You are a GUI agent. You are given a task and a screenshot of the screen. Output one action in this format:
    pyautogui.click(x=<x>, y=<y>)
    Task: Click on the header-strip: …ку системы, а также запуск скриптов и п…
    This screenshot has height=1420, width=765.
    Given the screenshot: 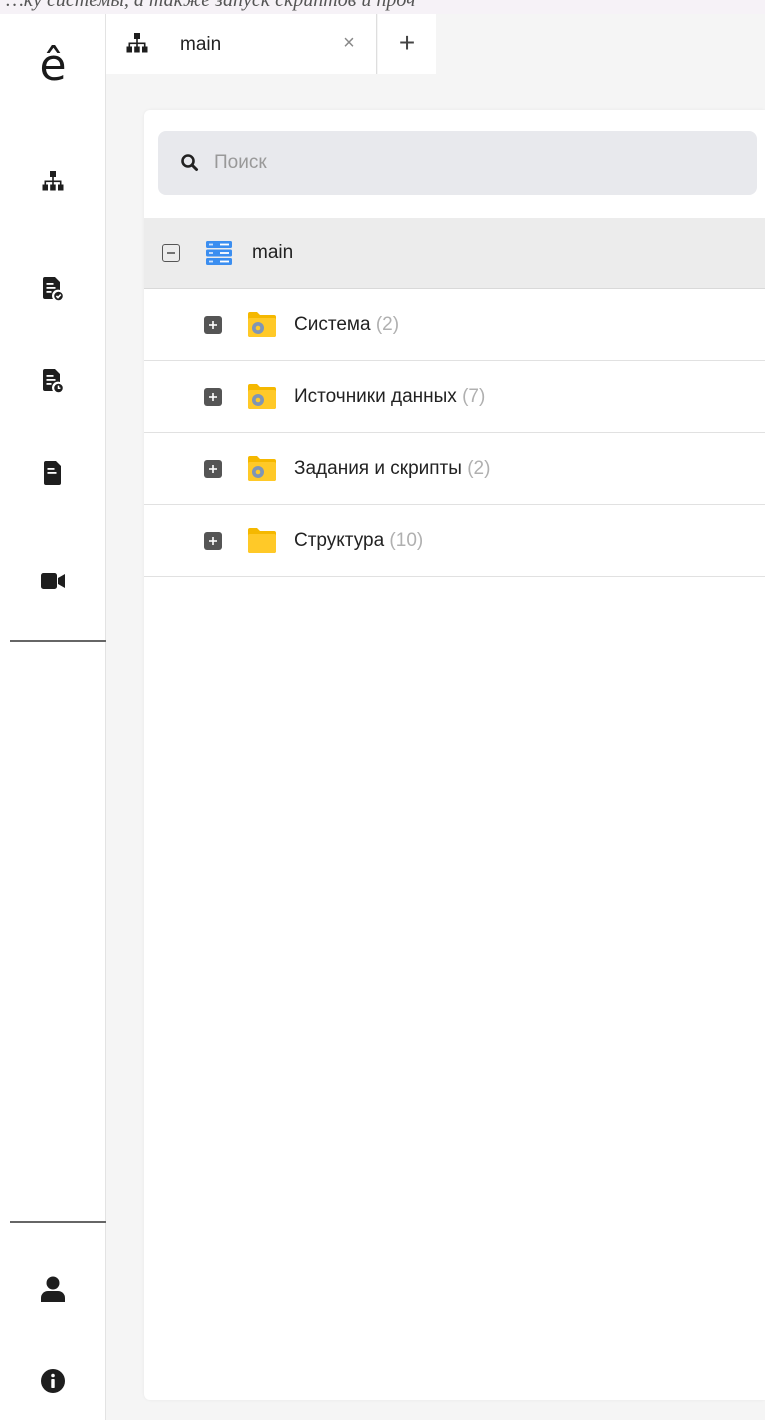 What is the action you would take?
    pyautogui.click(x=382, y=7)
    